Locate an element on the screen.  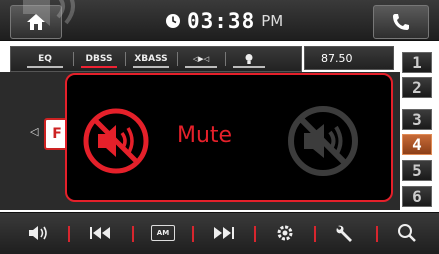
preset-5-label: 5 is located at coordinates (417, 170).